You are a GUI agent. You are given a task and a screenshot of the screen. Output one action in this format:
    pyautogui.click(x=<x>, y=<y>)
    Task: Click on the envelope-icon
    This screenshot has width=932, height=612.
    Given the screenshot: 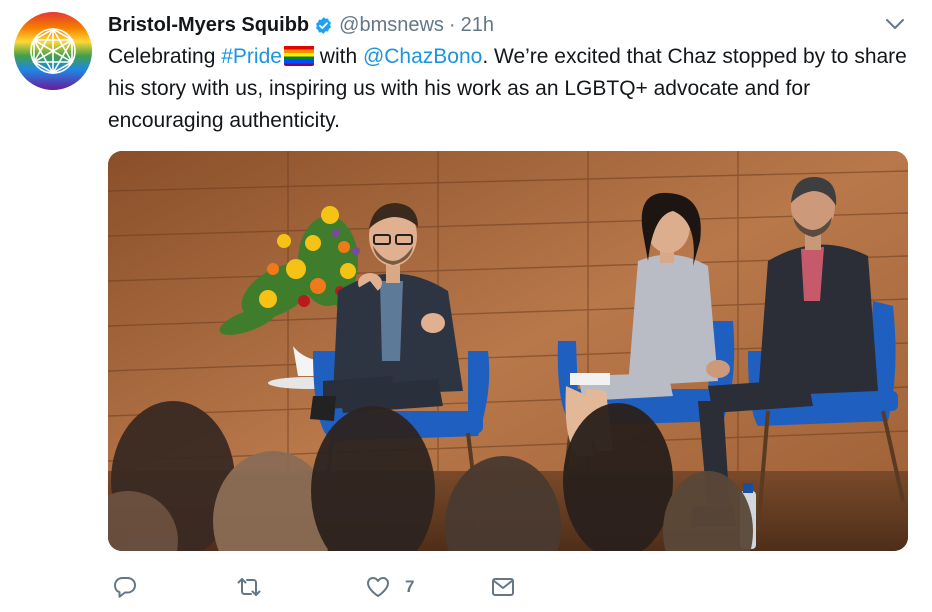 What is the action you would take?
    pyautogui.click(x=503, y=587)
    